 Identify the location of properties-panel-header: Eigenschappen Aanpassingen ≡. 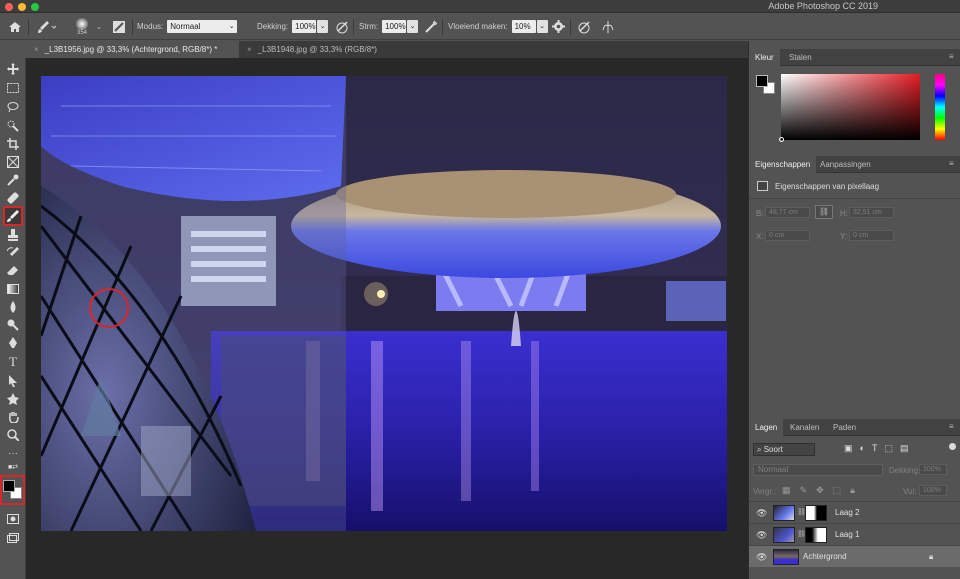
(854, 164).